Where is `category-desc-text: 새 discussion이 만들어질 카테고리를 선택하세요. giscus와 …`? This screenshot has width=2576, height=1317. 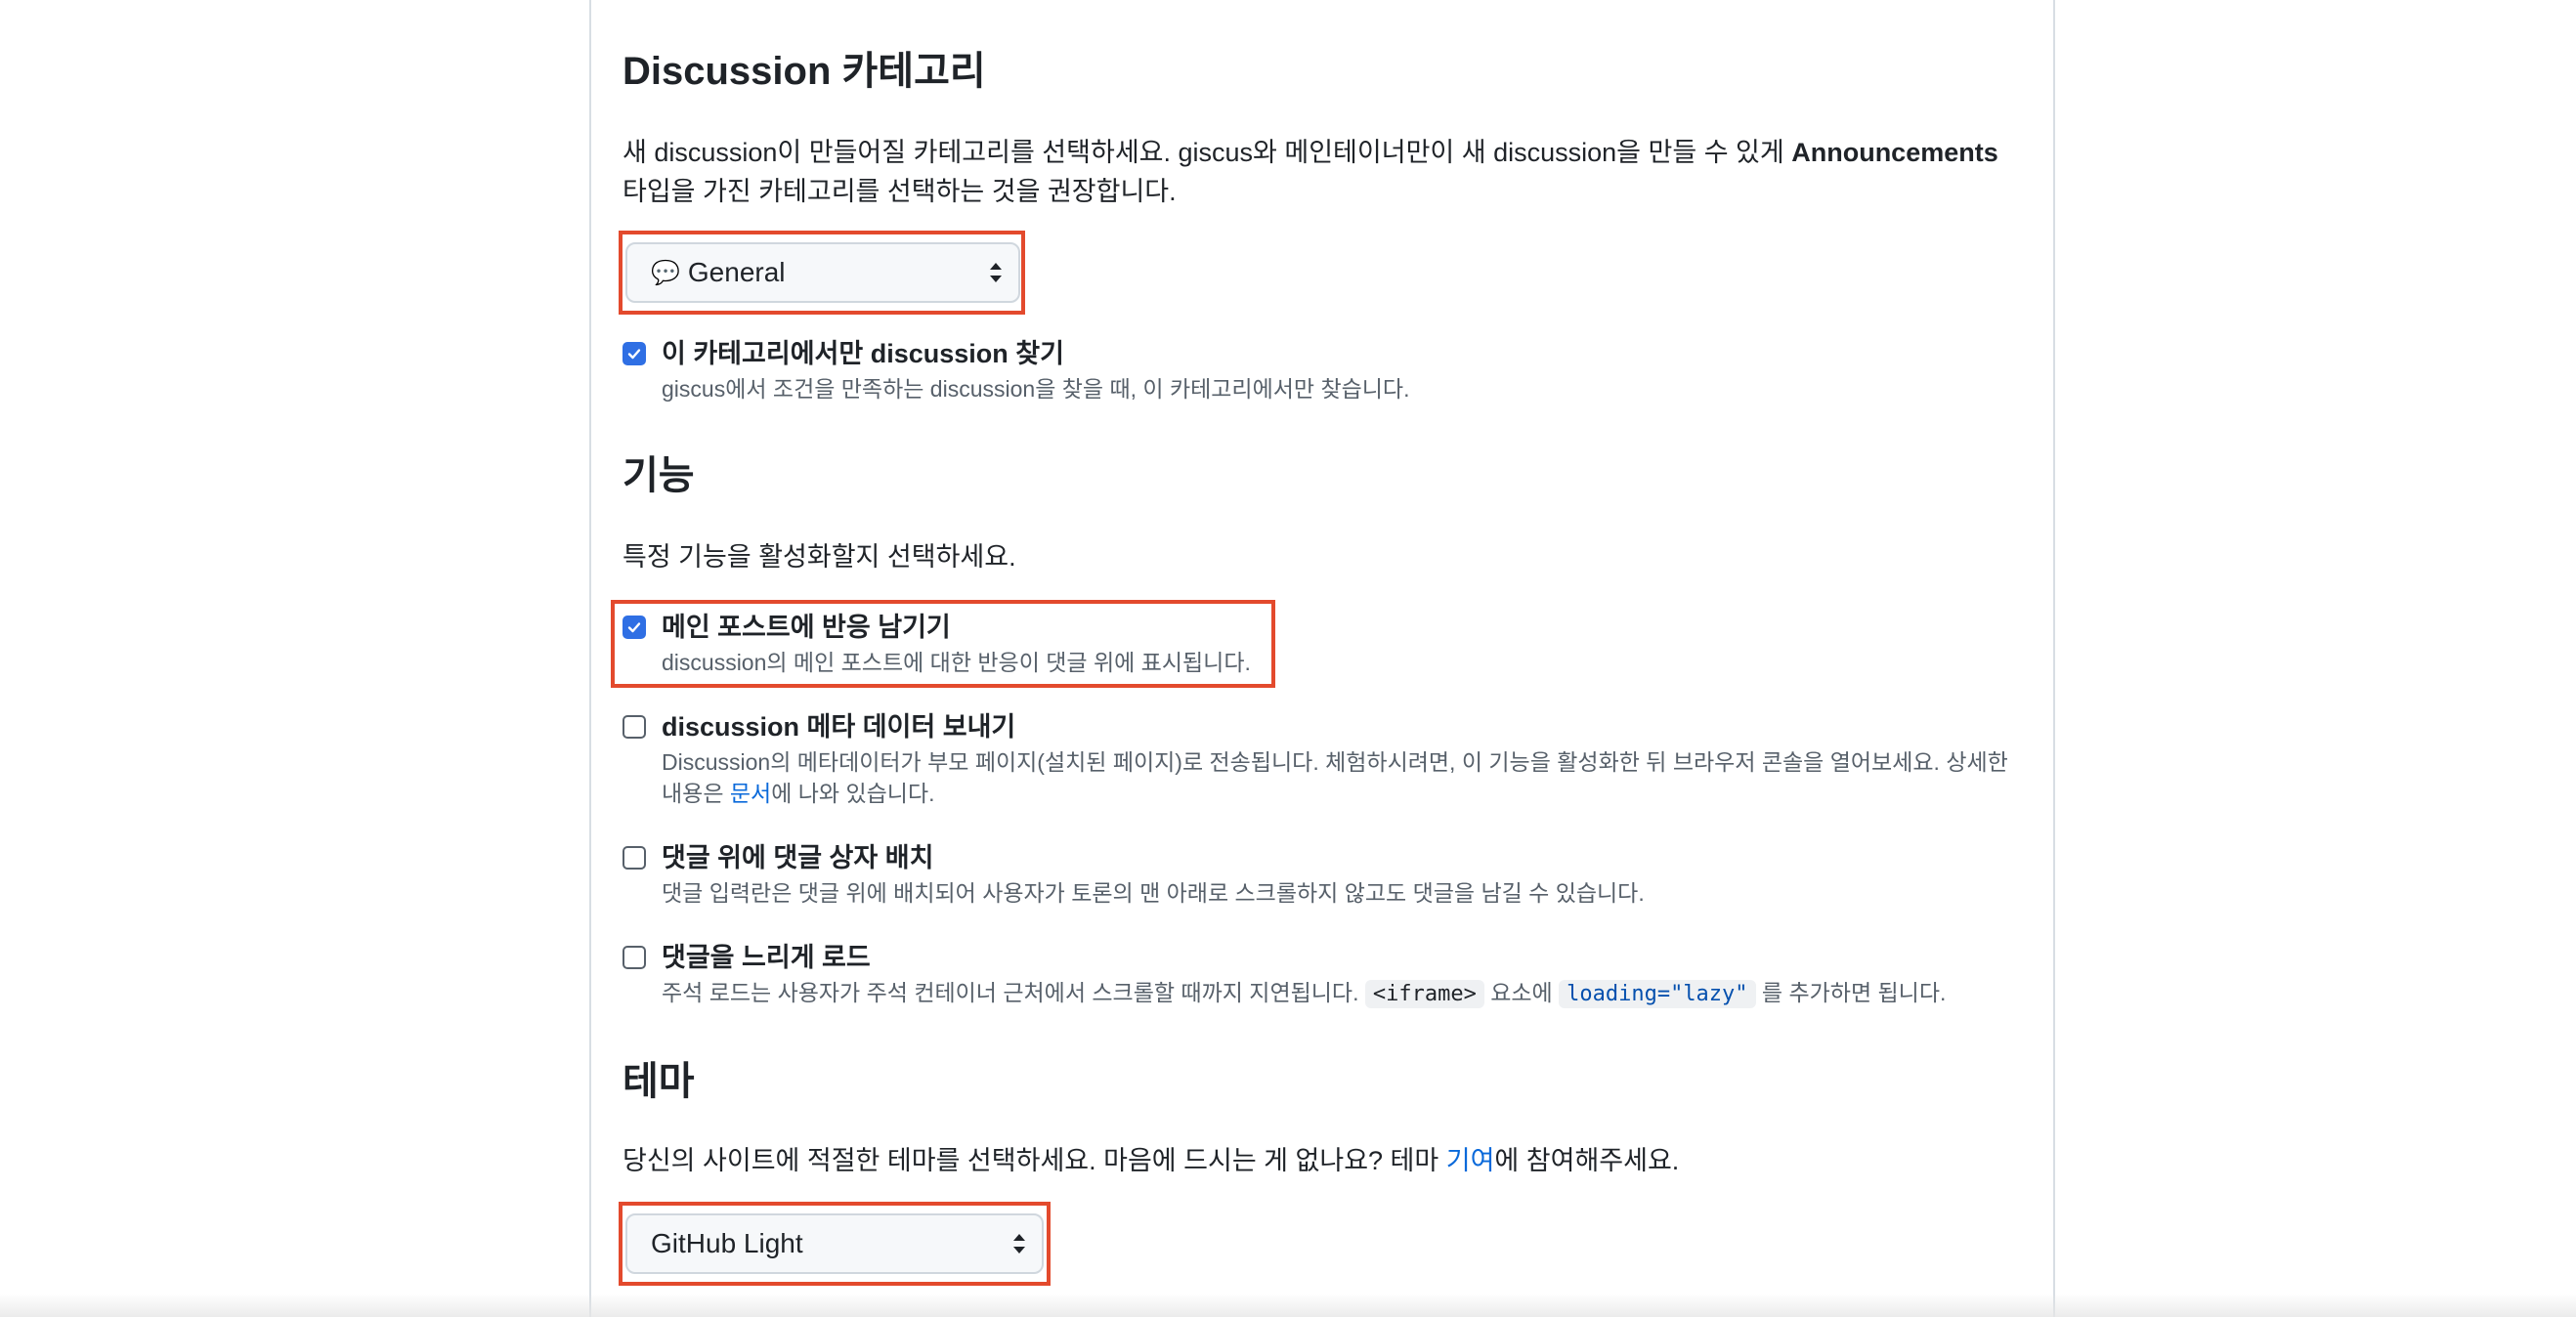 category-desc-text: 새 discussion이 만들어질 카테고리를 선택하세요. giscus와 … is located at coordinates (1207, 152).